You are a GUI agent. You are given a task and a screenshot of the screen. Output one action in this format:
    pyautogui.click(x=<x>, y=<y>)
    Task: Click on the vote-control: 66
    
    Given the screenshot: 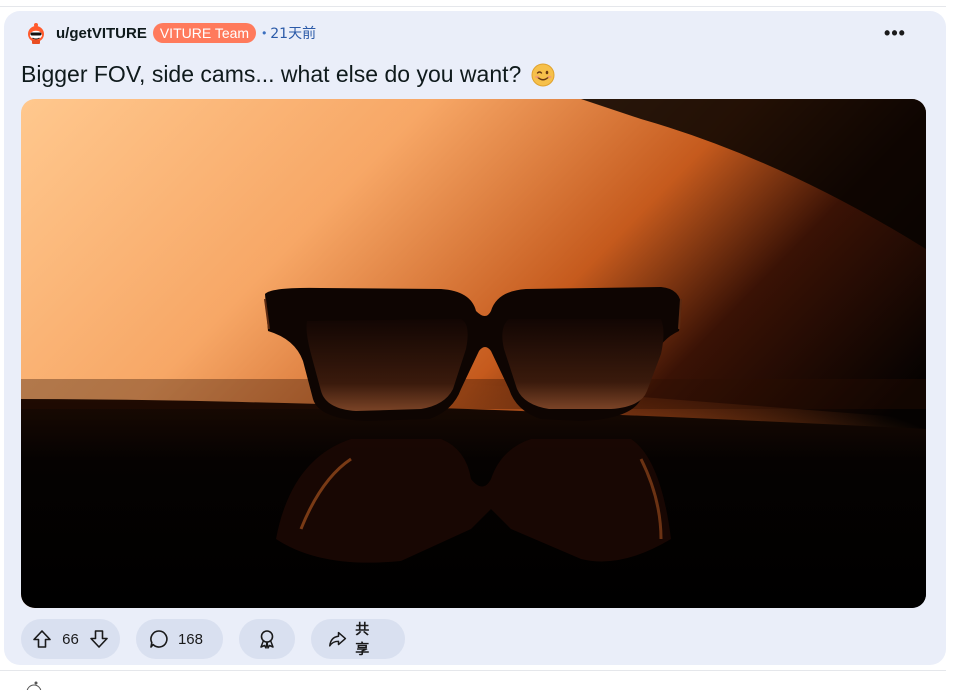 What is the action you would take?
    pyautogui.click(x=70, y=639)
    